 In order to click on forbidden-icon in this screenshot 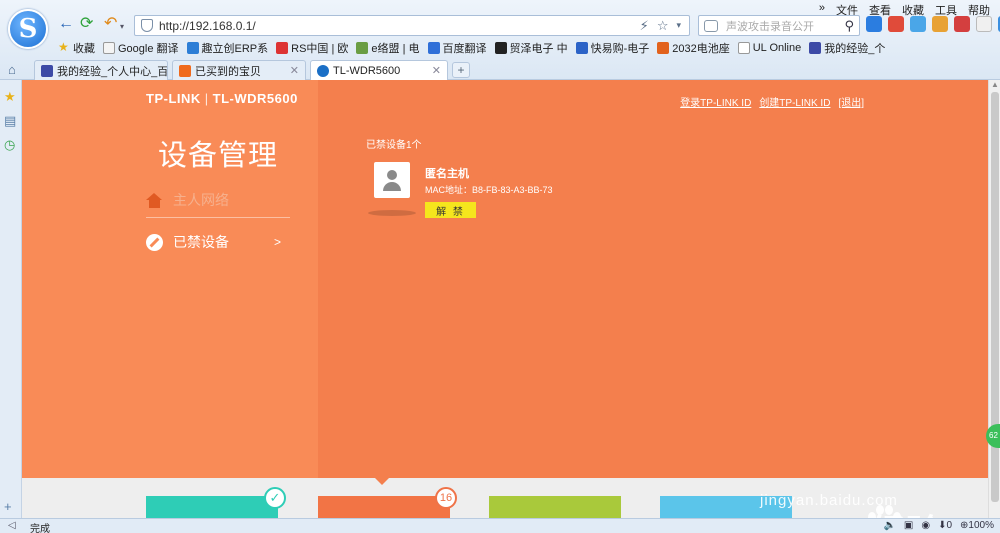, I will do `click(154, 242)`.